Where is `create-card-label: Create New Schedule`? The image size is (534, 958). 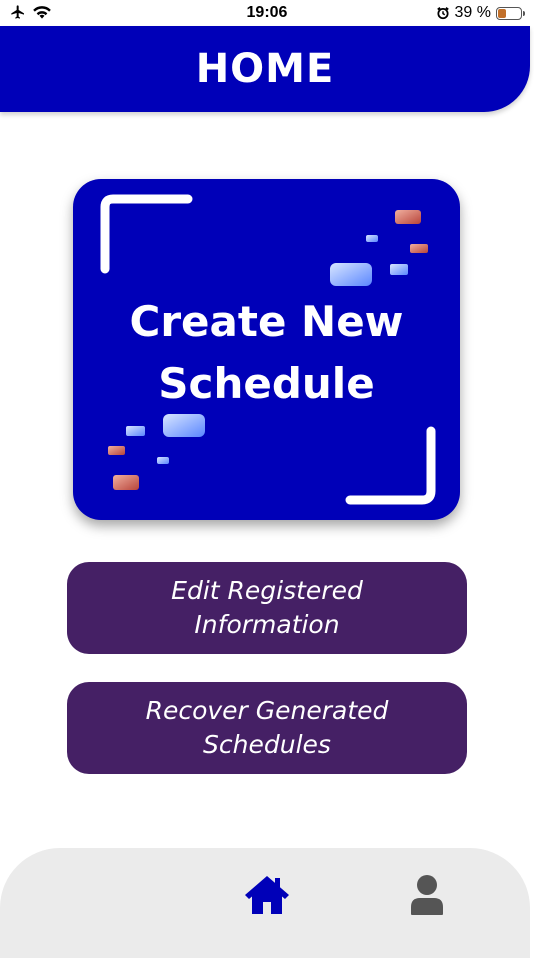
create-card-label: Create New Schedule is located at coordinates (266, 353).